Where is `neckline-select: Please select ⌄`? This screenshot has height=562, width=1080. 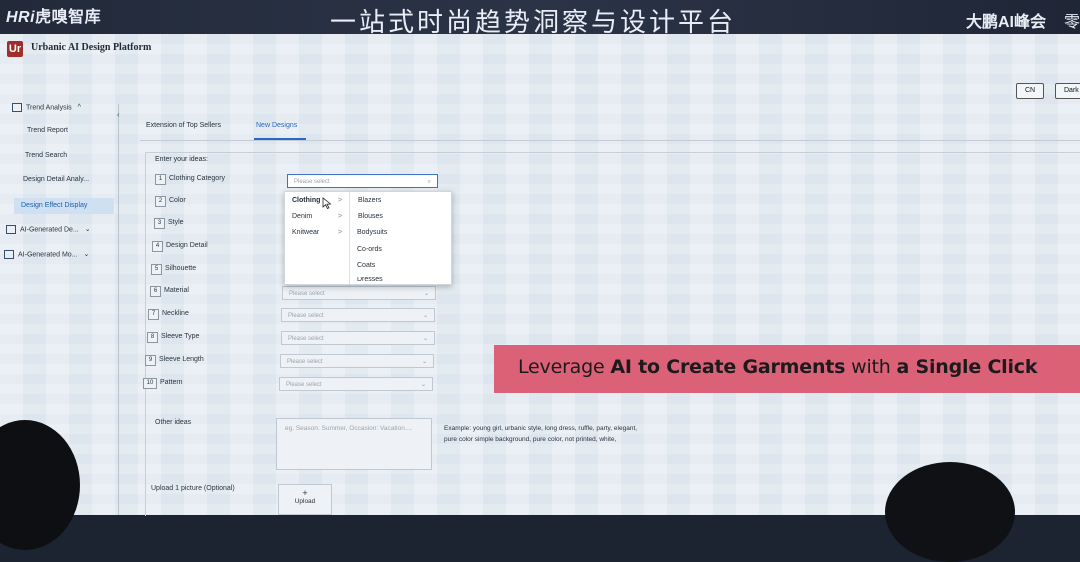 neckline-select: Please select ⌄ is located at coordinates (358, 315).